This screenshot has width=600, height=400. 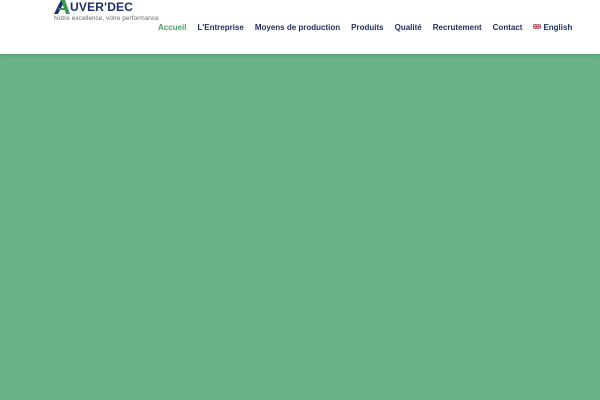 I want to click on language-label: English, so click(x=558, y=27).